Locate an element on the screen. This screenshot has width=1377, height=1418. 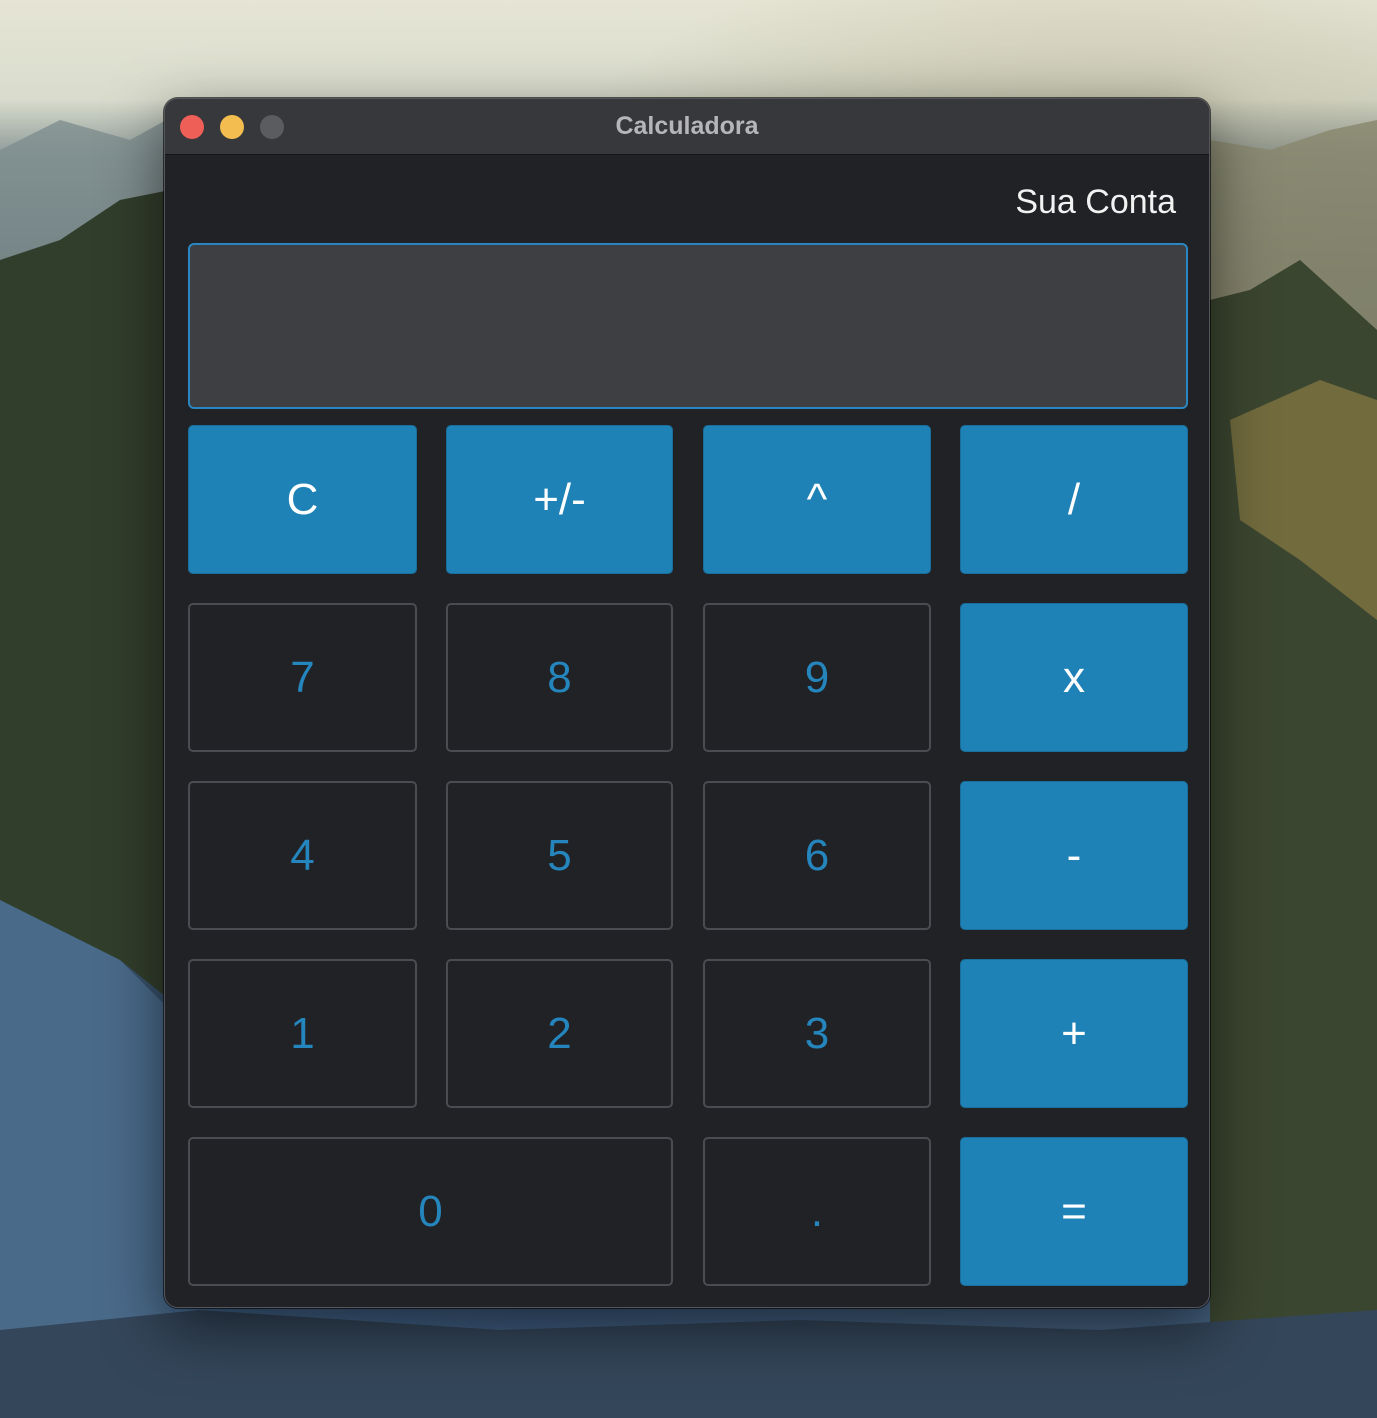
digit-3-button: 3 is located at coordinates (817, 1033).